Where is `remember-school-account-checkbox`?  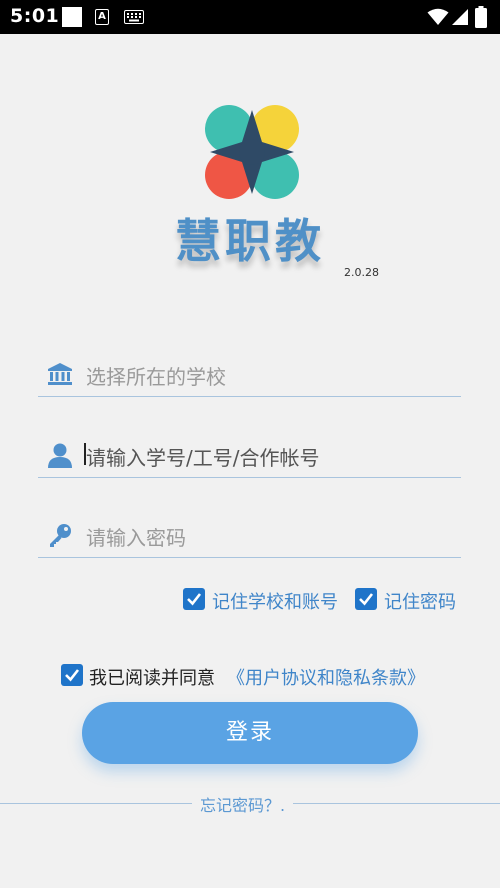
remember-school-account-checkbox is located at coordinates (194, 599).